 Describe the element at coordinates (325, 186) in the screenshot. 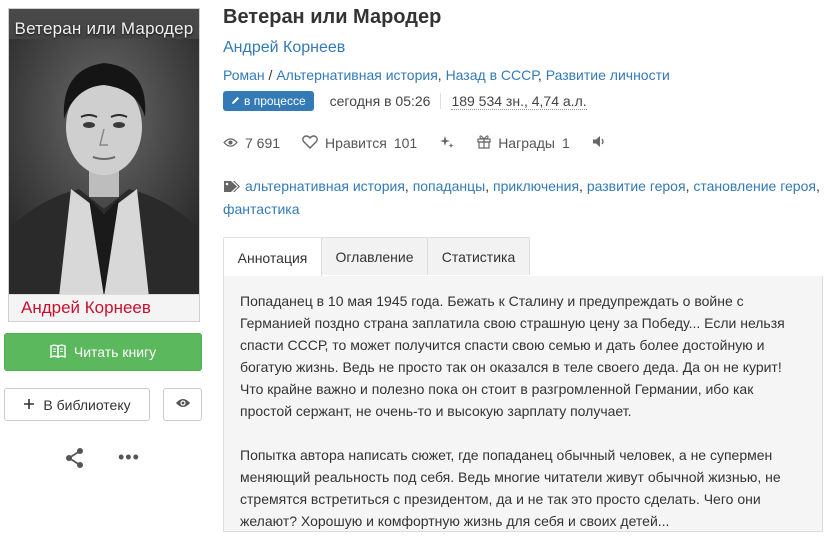

I see `tag-link: альтернативная история` at that location.